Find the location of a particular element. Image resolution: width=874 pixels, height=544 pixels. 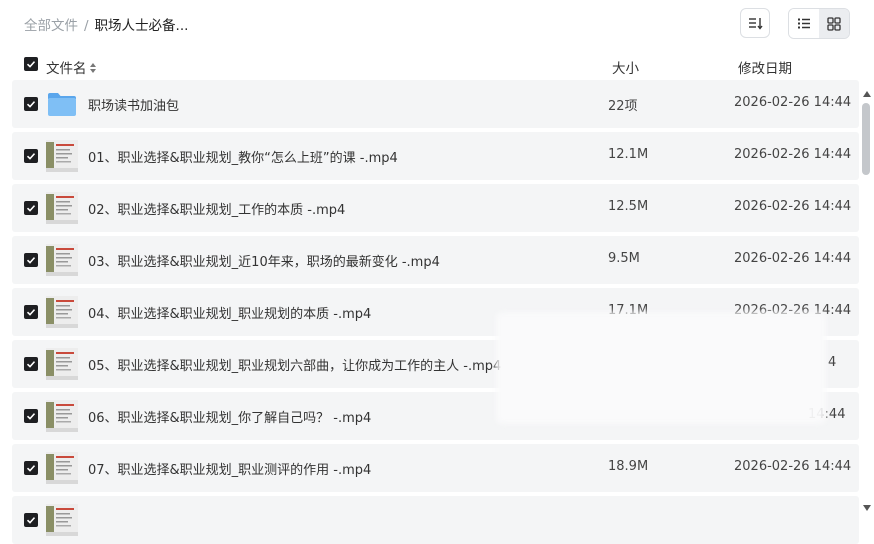

folder-icon is located at coordinates (62, 104).